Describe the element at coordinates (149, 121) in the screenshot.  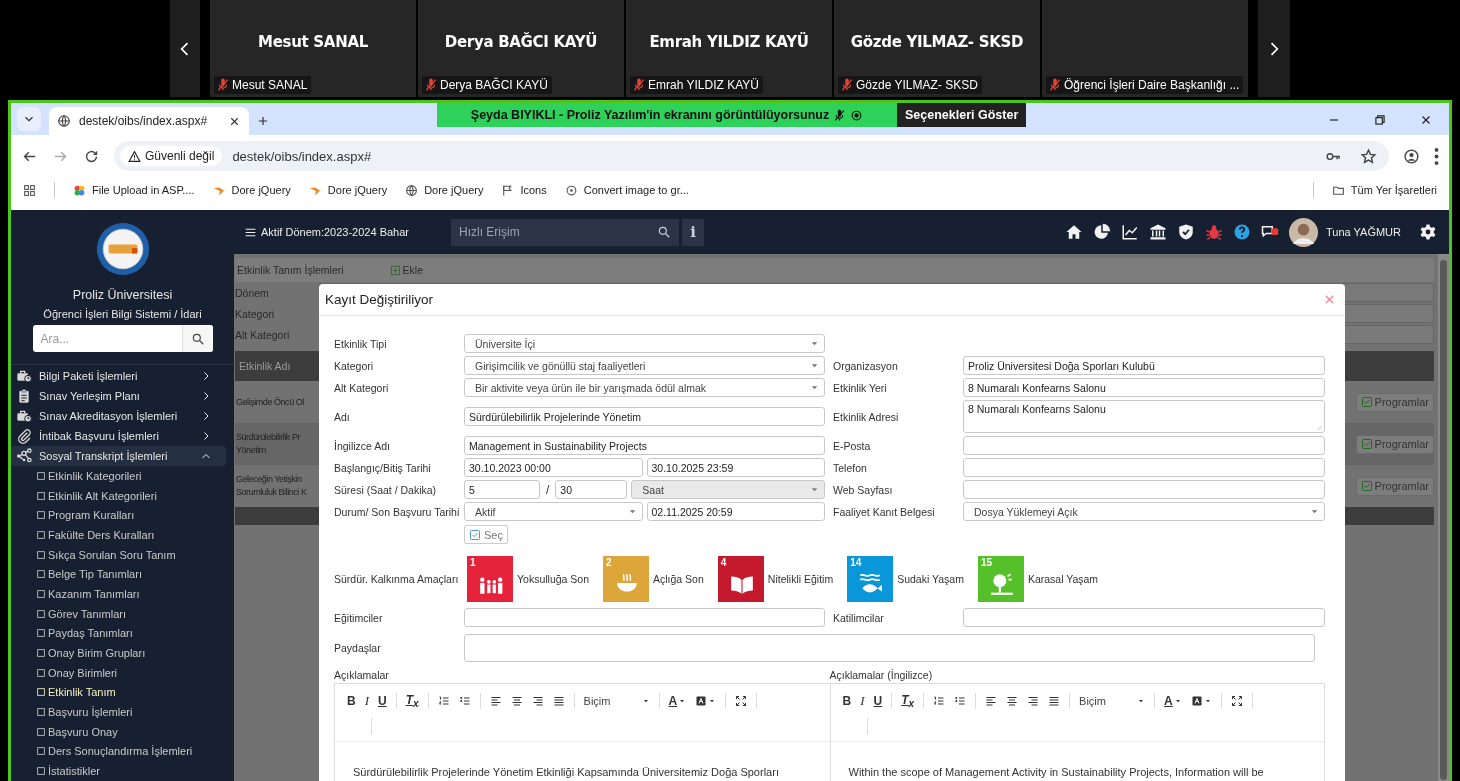
I see `browser-tab: destek/oibs/index.aspx#` at that location.